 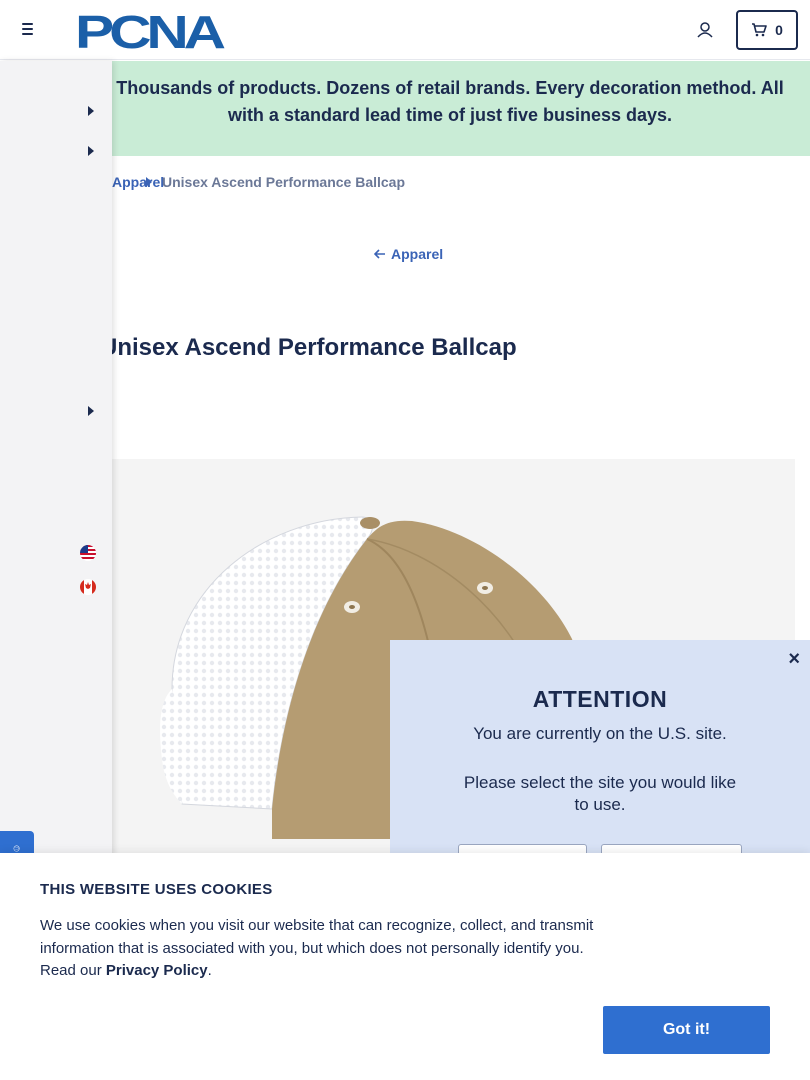 I want to click on cart-icon, so click(x=759, y=30).